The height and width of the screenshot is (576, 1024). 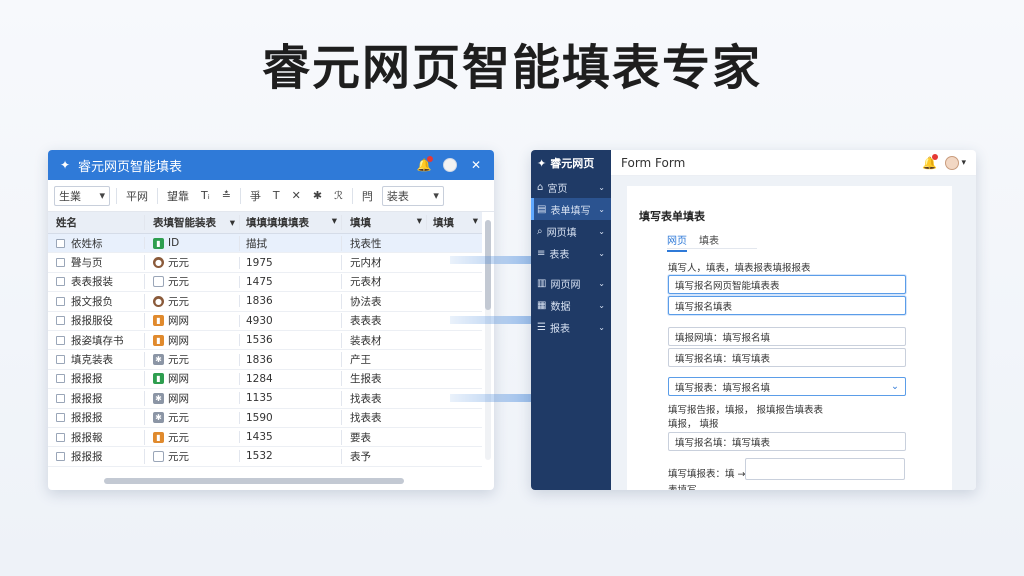 I want to click on table-cell: 报姿填存书, so click(x=96, y=340).